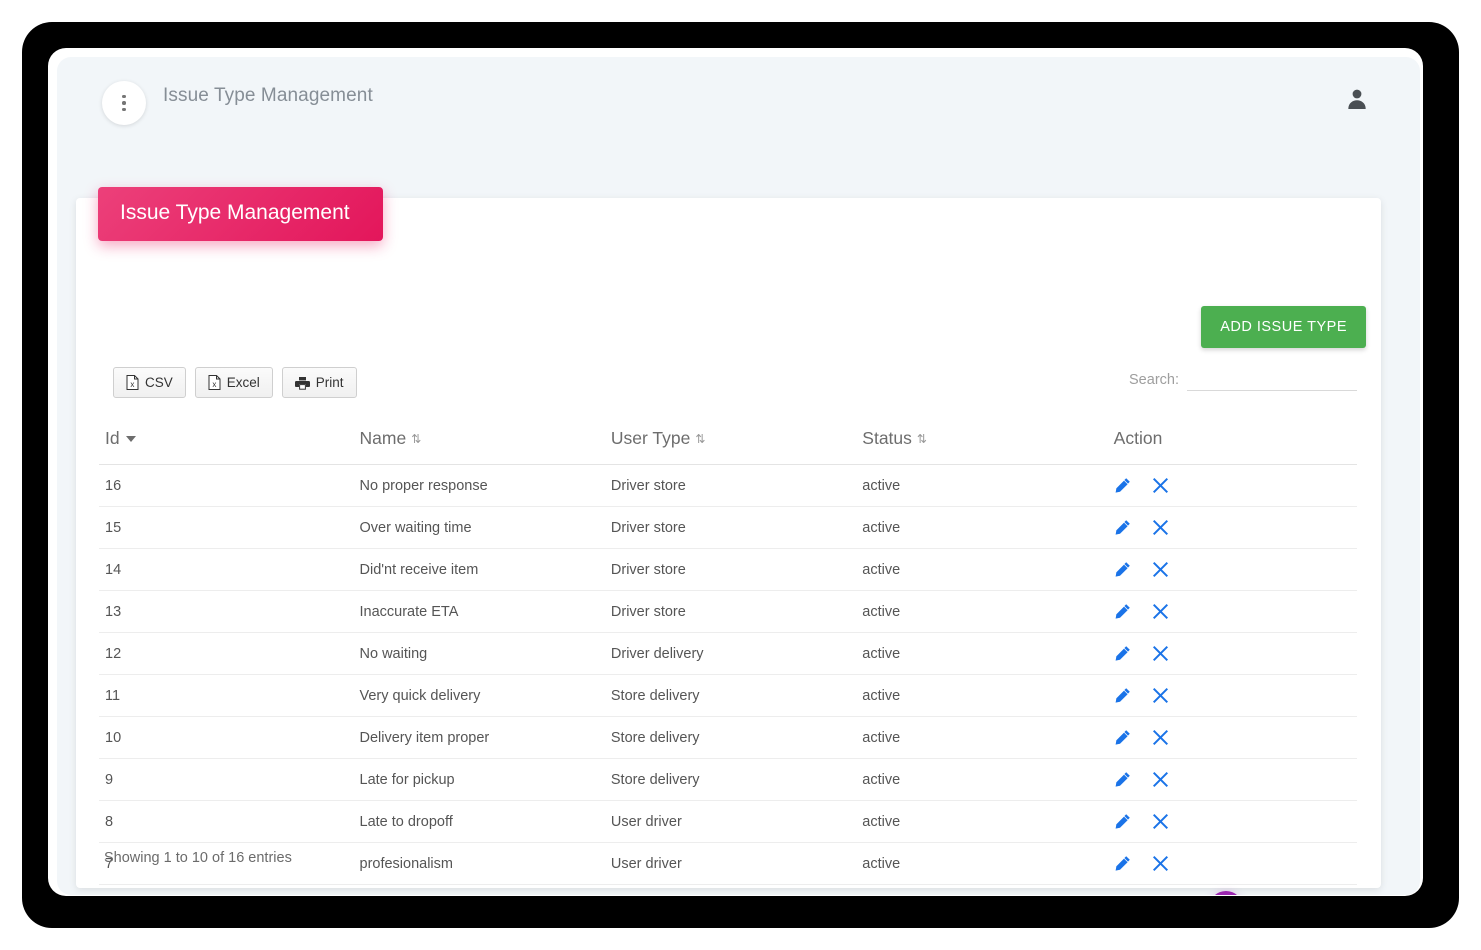  Describe the element at coordinates (1154, 380) in the screenshot. I see `search-label: Search:` at that location.